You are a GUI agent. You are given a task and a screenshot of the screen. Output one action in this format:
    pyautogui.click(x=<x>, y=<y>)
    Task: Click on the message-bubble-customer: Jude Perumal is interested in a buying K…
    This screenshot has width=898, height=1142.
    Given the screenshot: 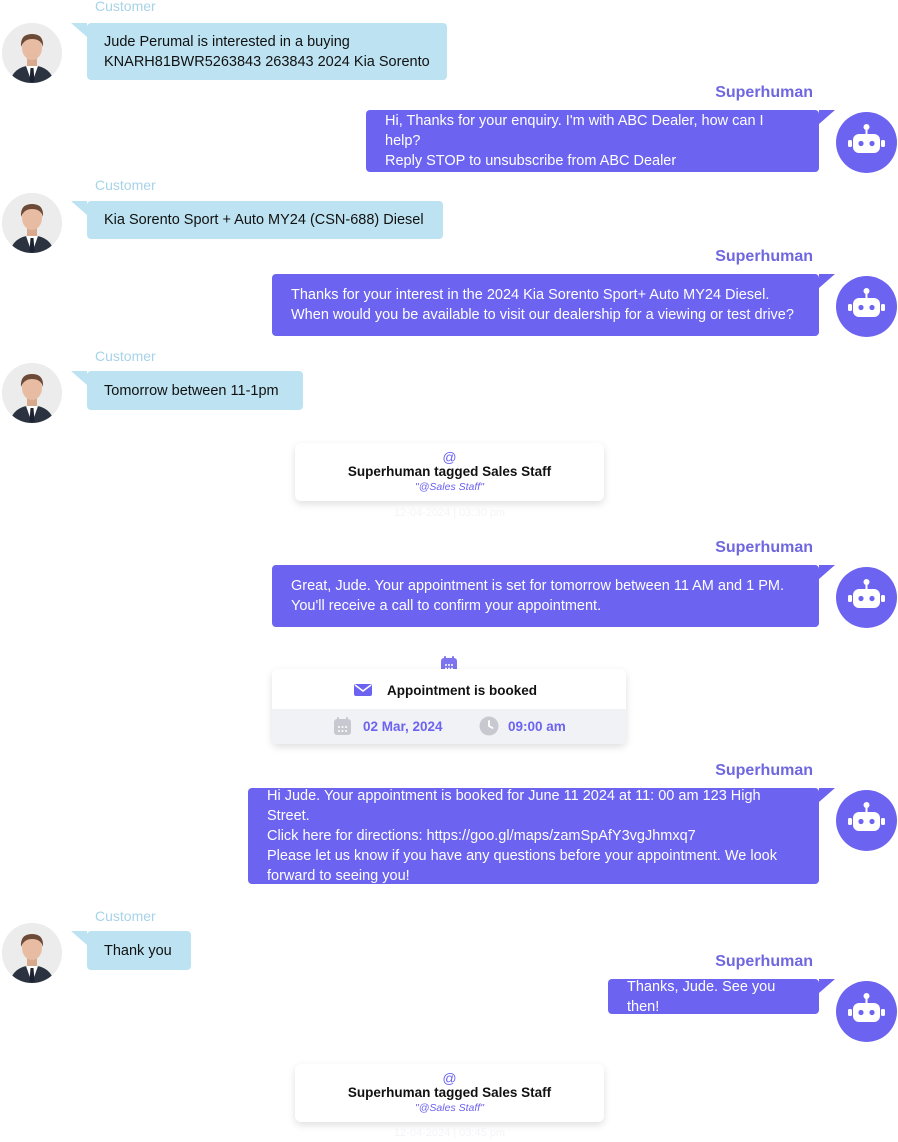 What is the action you would take?
    pyautogui.click(x=259, y=51)
    